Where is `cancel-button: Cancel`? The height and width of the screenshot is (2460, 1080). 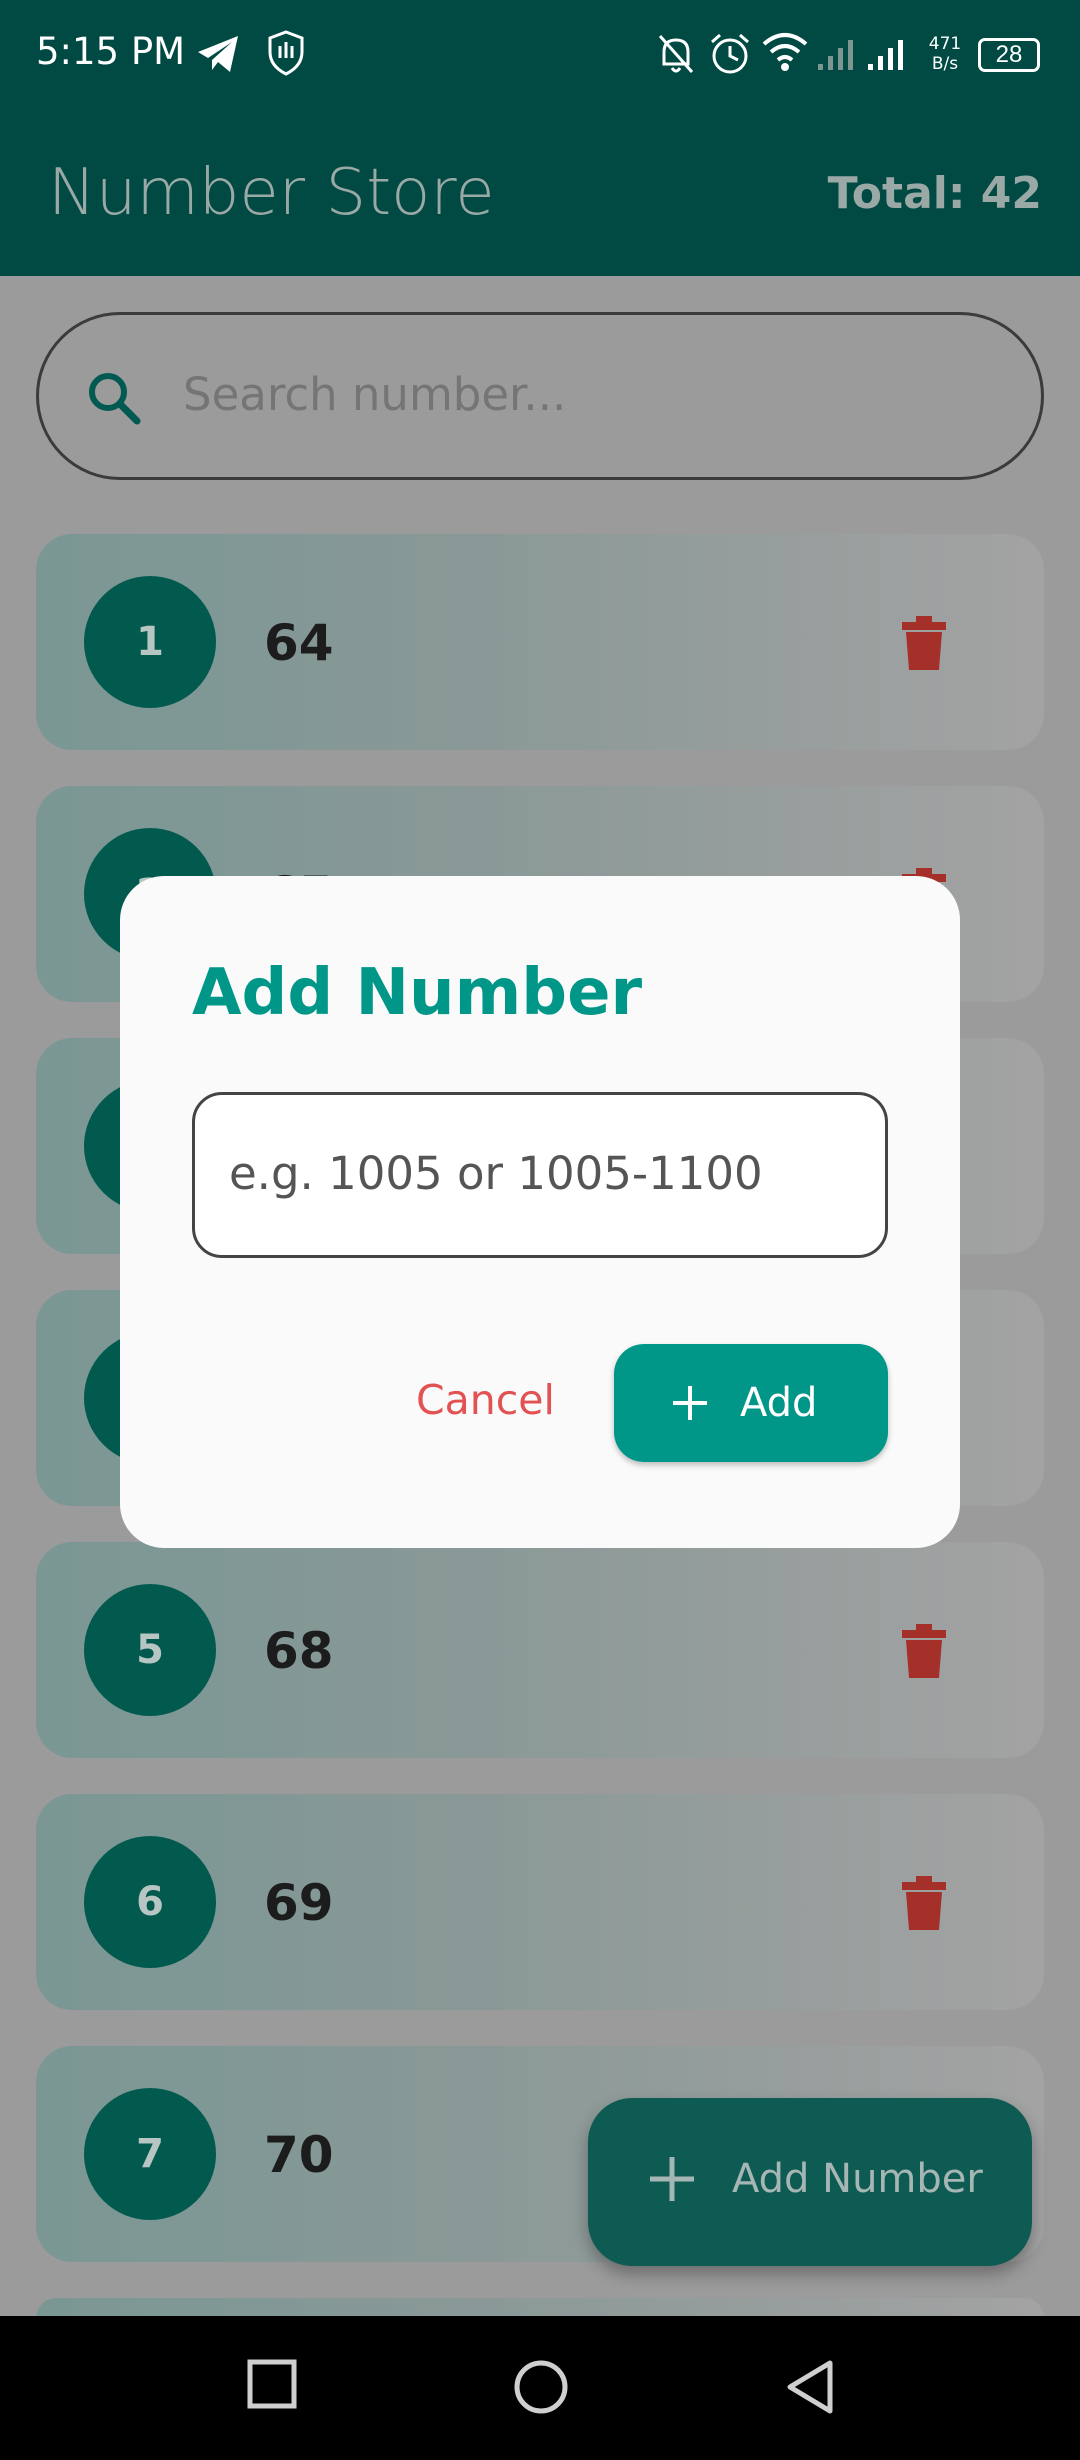
cancel-button: Cancel is located at coordinates (485, 1400).